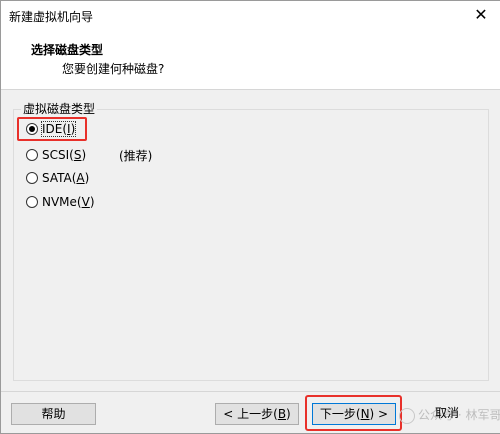 This screenshot has height=434, width=500. Describe the element at coordinates (68, 202) in the screenshot. I see `radio-nvme-label: NVMe(V)` at that location.